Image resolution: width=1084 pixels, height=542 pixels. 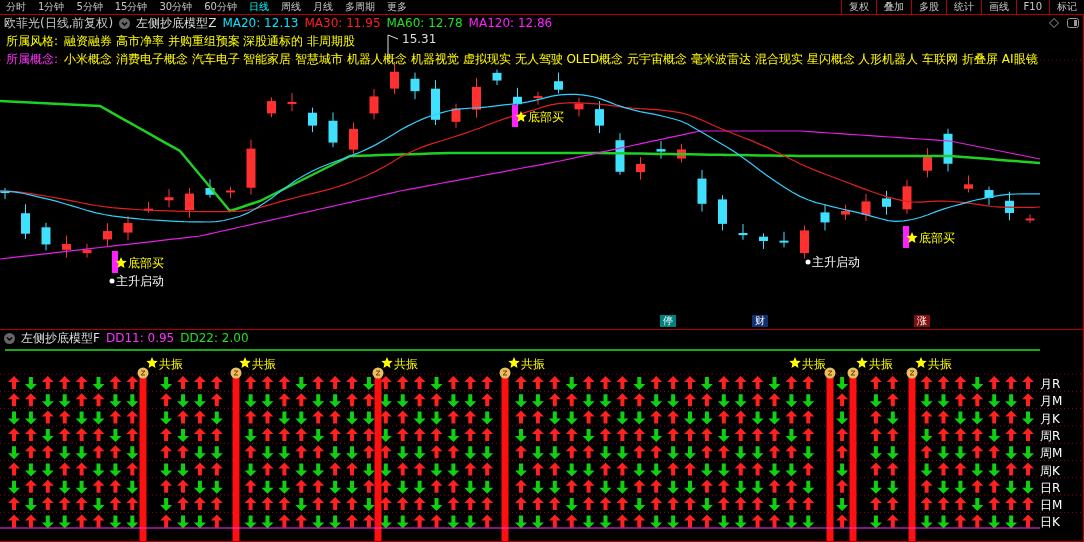 What do you see at coordinates (1050, 436) in the screenshot?
I see `row-label: 周R` at bounding box center [1050, 436].